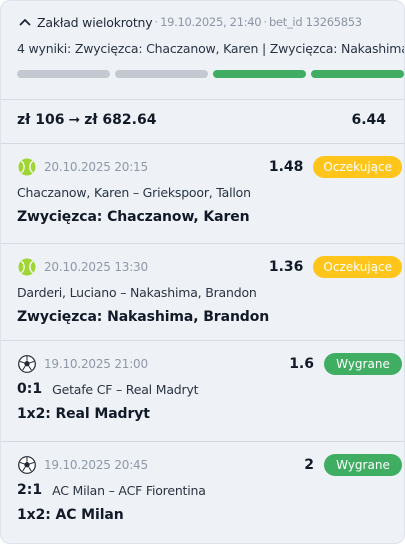 The image size is (405, 544). Describe the element at coordinates (120, 120) in the screenshot. I see `payout-amount: zł 682.64` at that location.